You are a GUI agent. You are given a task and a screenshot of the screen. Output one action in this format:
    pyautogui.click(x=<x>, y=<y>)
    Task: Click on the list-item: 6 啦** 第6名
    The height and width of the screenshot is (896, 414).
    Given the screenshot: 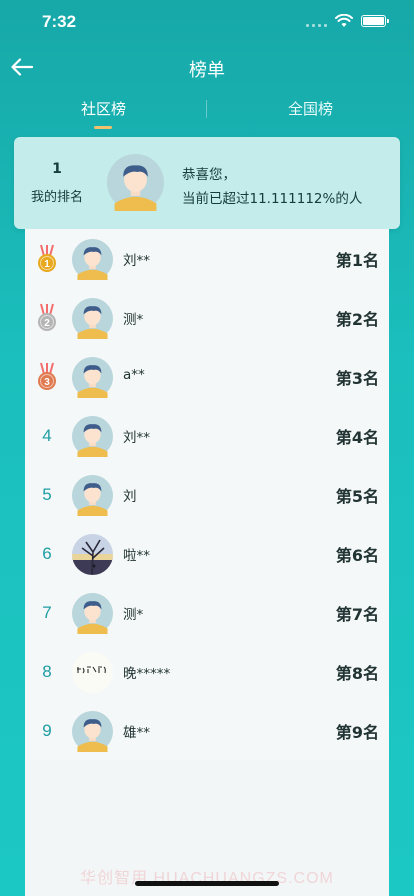 What is the action you would take?
    pyautogui.click(x=207, y=553)
    